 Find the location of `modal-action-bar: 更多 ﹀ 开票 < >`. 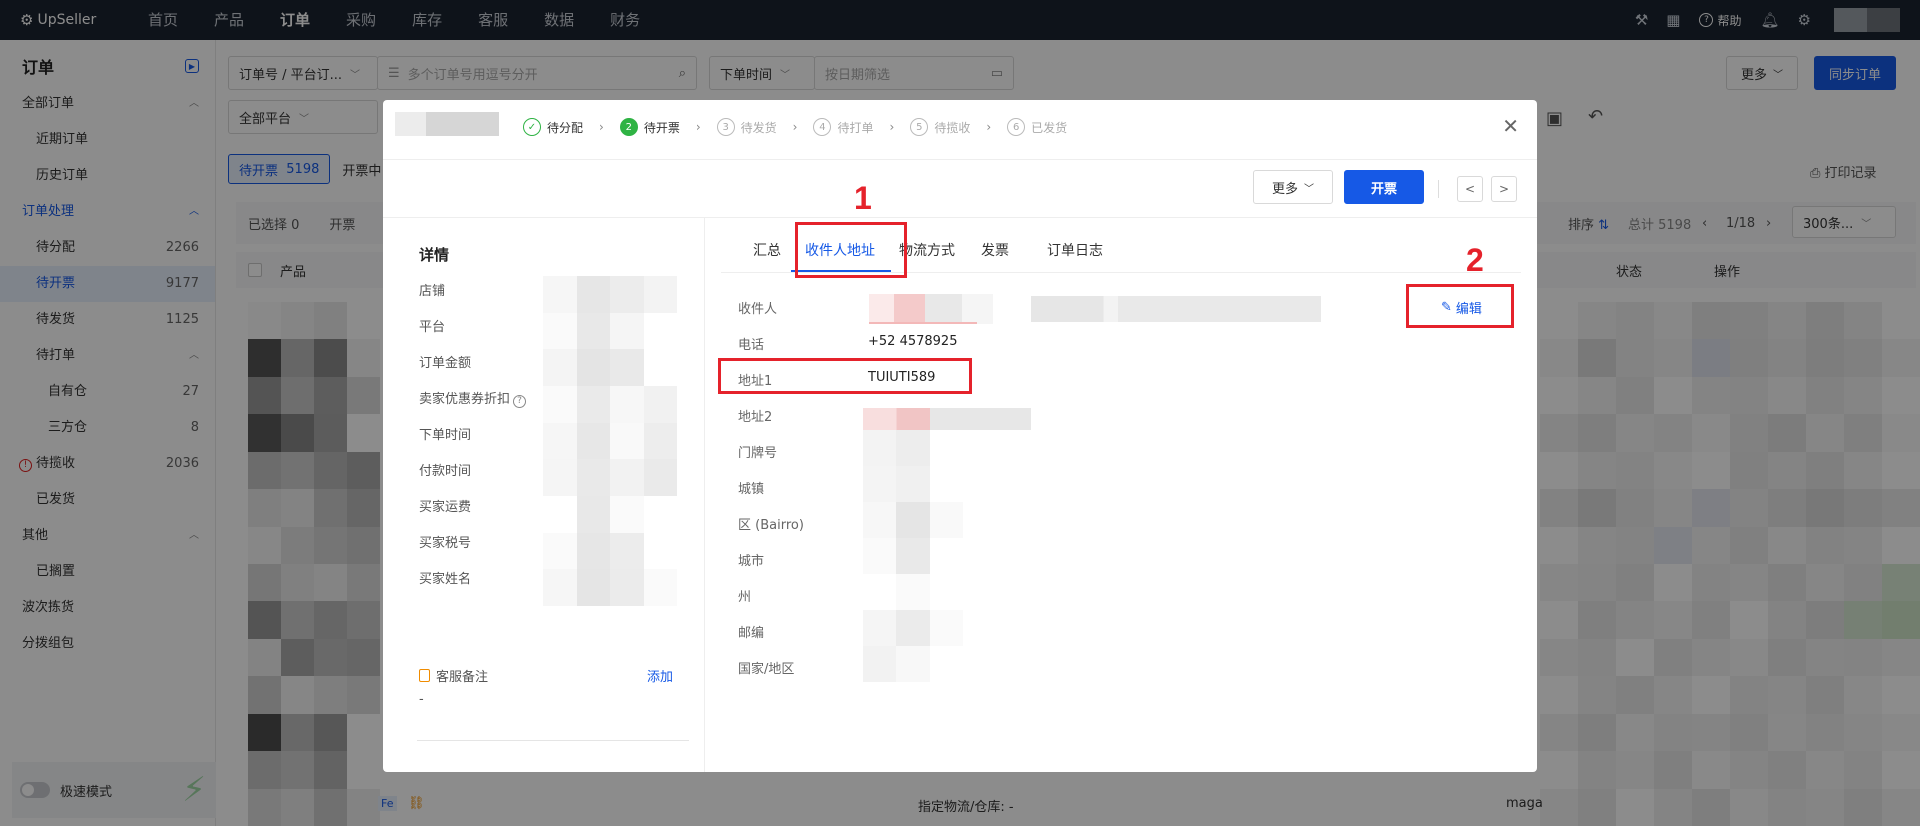

modal-action-bar: 更多 ﹀ 开票 < > is located at coordinates (960, 189).